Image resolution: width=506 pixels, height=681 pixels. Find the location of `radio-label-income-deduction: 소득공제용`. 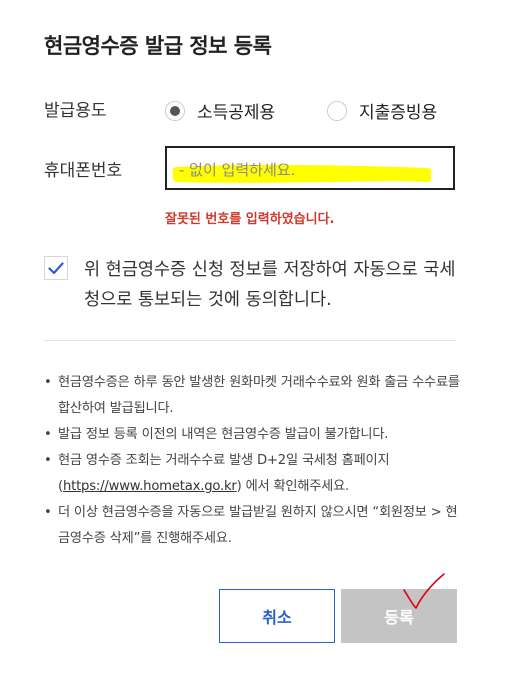

radio-label-income-deduction: 소득공제용 is located at coordinates (236, 113).